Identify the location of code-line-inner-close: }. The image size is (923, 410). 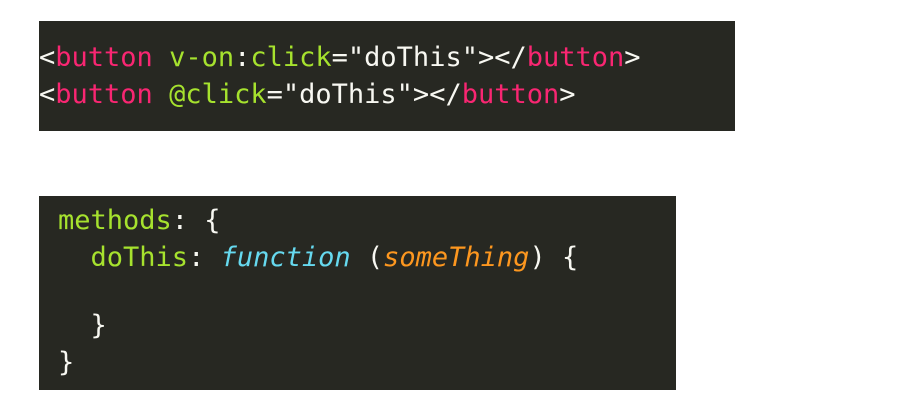
(357, 325).